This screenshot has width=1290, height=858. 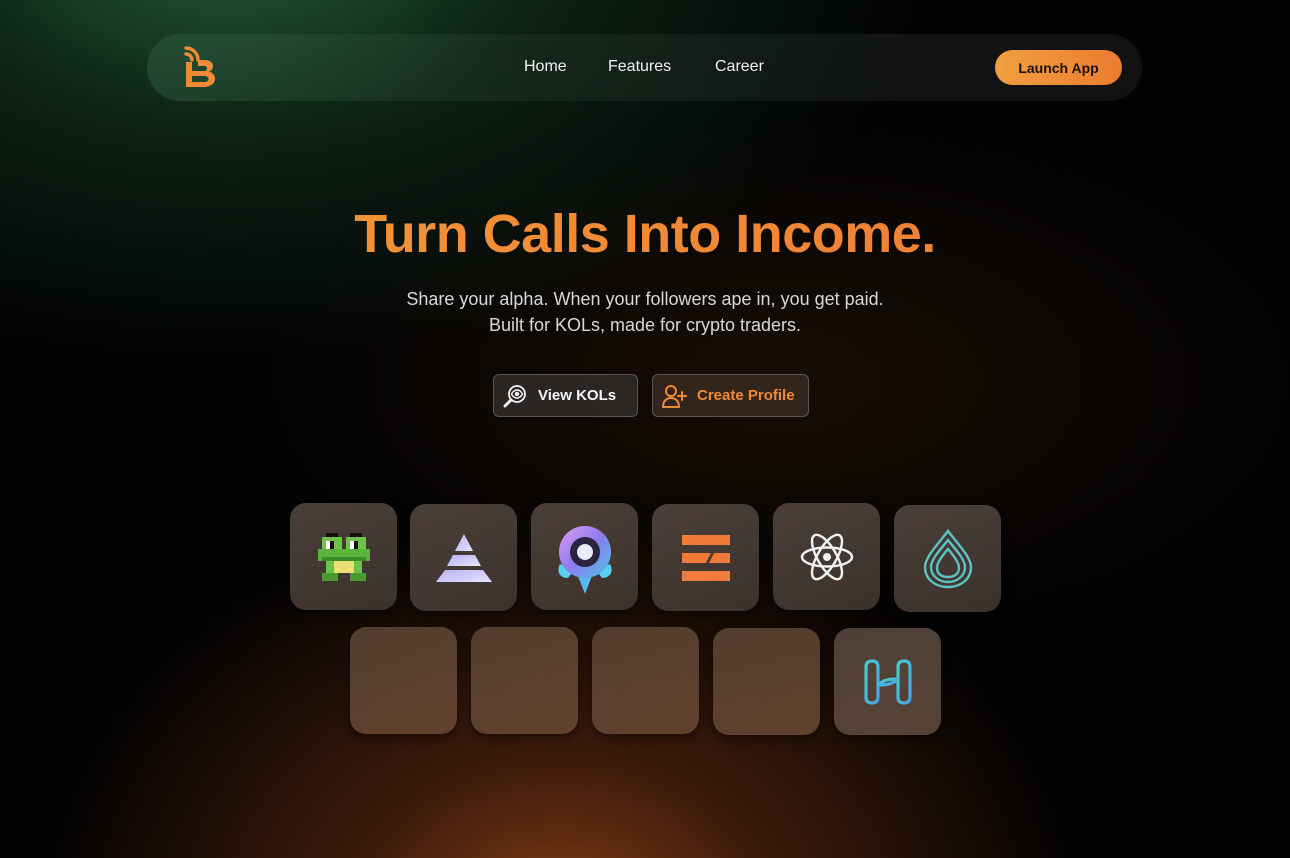 I want to click on pyramid-icon, so click(x=463, y=557).